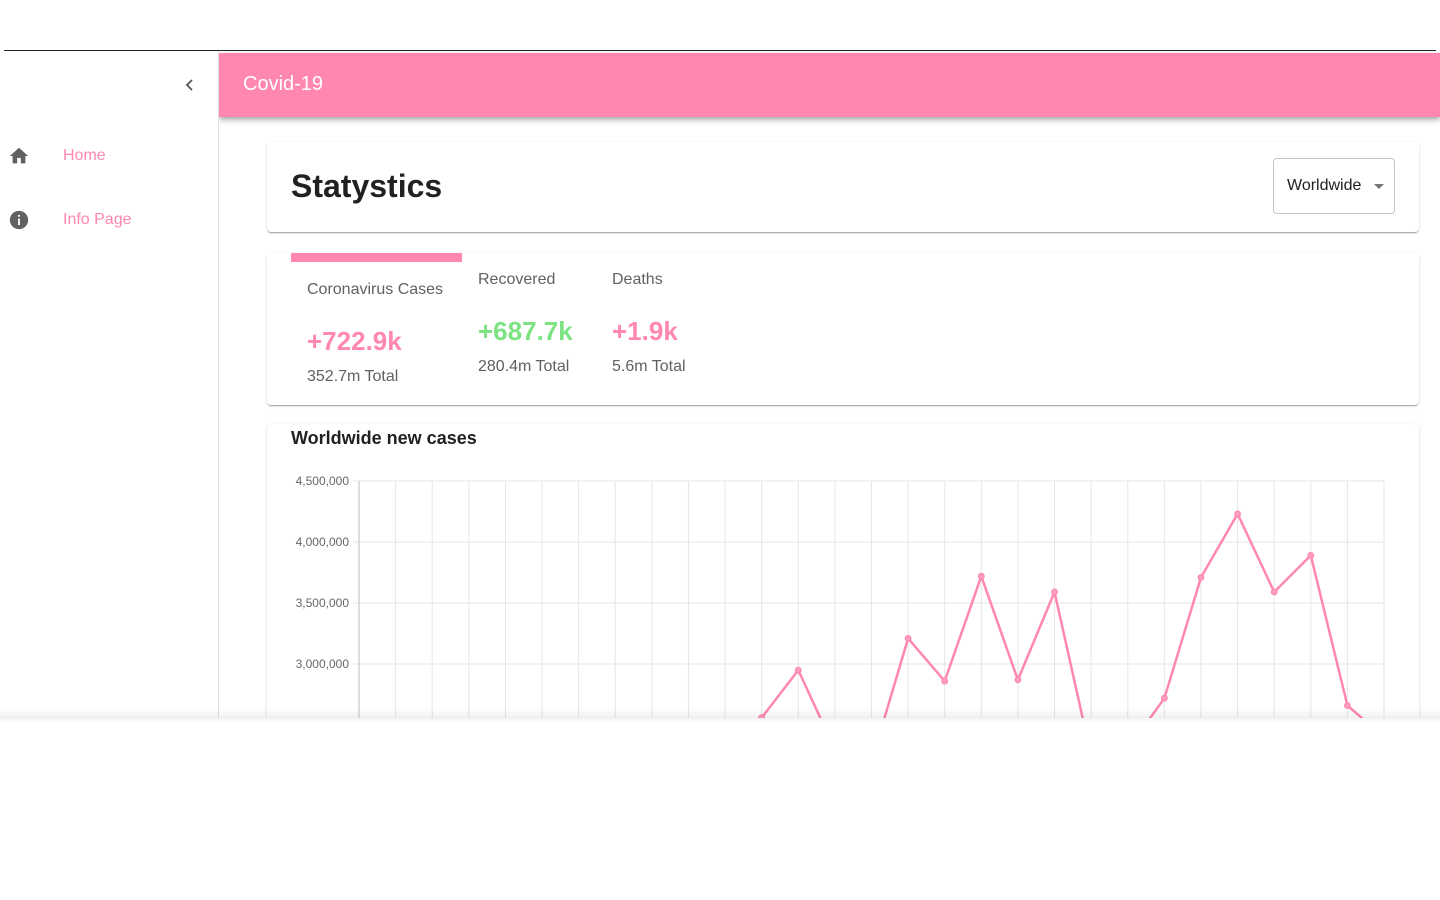 The width and height of the screenshot is (1440, 900). What do you see at coordinates (109, 384) in the screenshot?
I see `sidebar: Home Info Page` at bounding box center [109, 384].